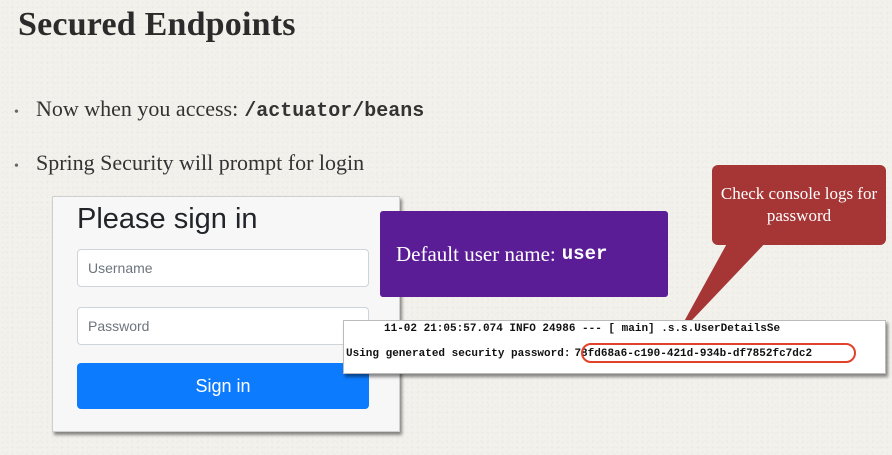 The height and width of the screenshot is (455, 892). I want to click on signin-button: Sign in, so click(223, 386).